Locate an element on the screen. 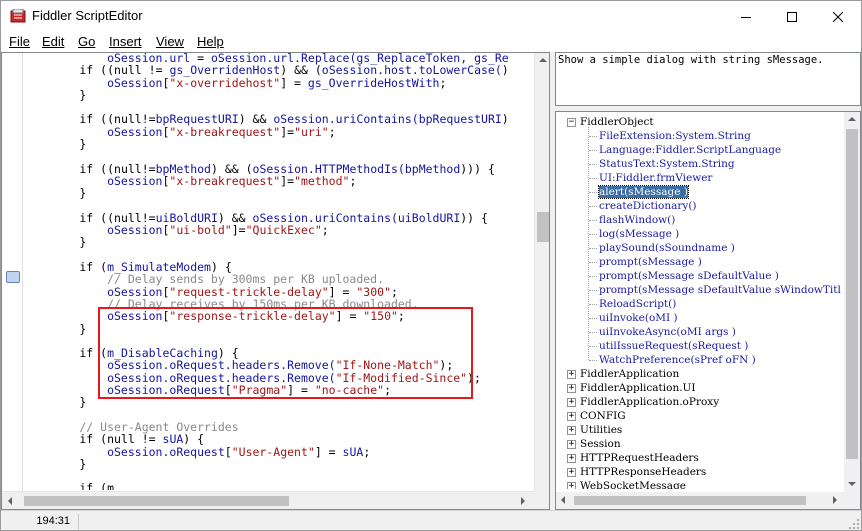 The image size is (862, 531). tree-node-collapsed: HTTPResponseHeaders is located at coordinates (643, 472).